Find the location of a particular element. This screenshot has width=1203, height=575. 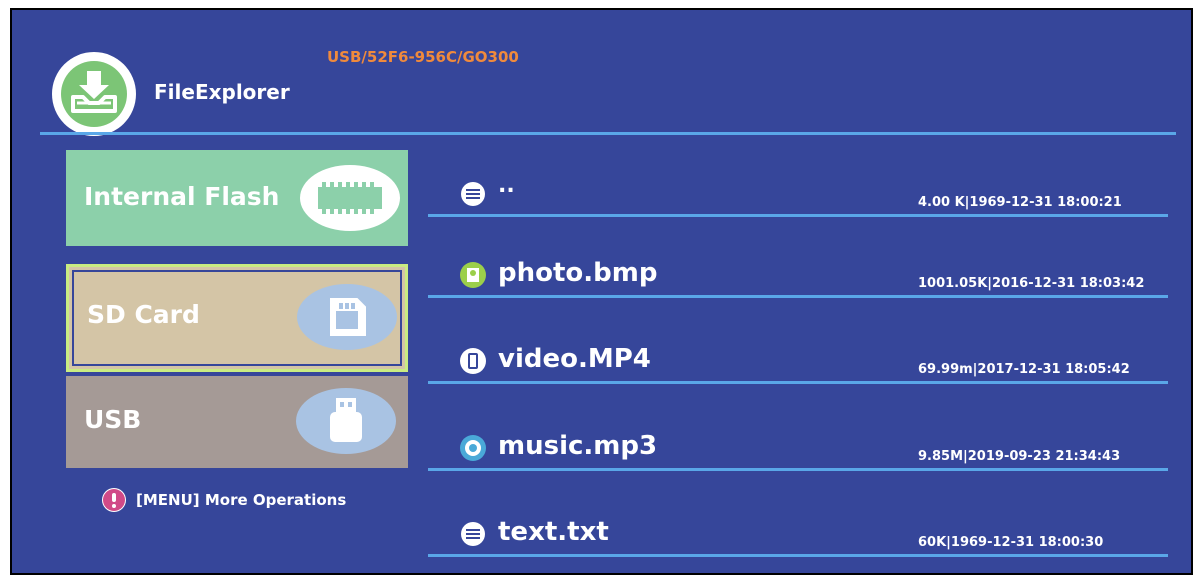

file-name: video.MP4 is located at coordinates (574, 359).